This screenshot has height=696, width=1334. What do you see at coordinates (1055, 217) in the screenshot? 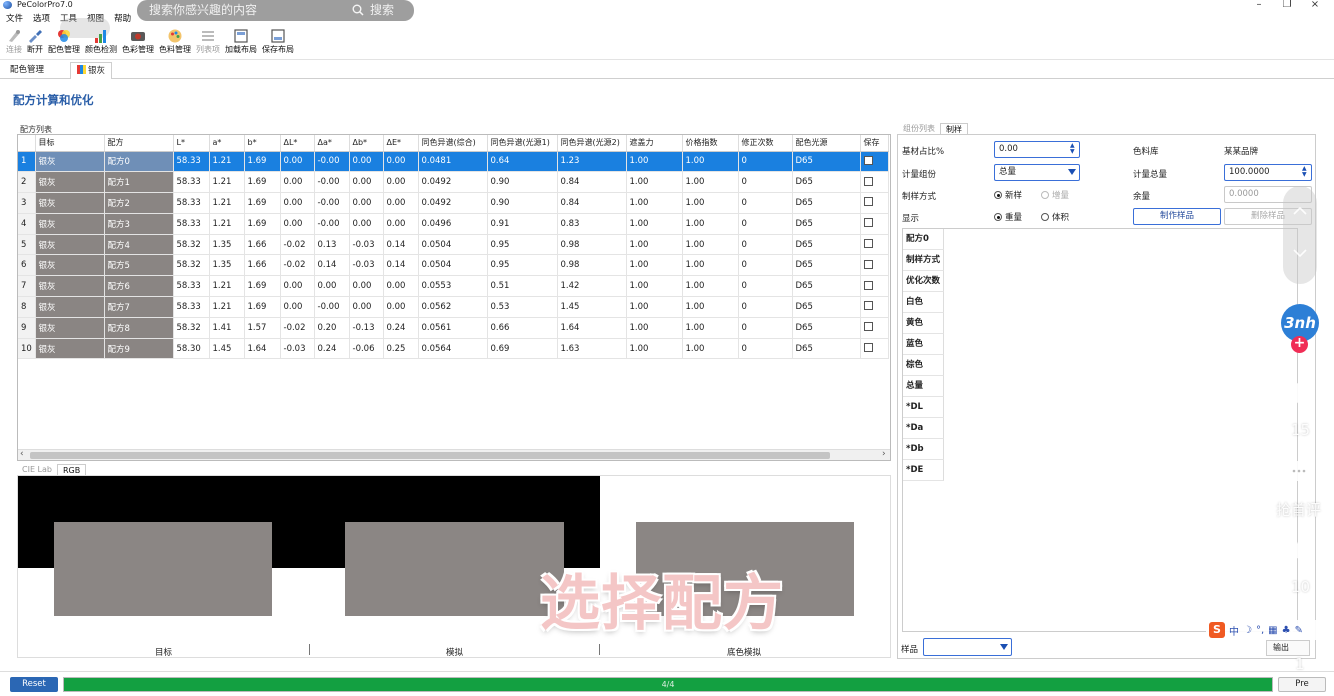
I see `display-volume-radio: 体积` at bounding box center [1055, 217].